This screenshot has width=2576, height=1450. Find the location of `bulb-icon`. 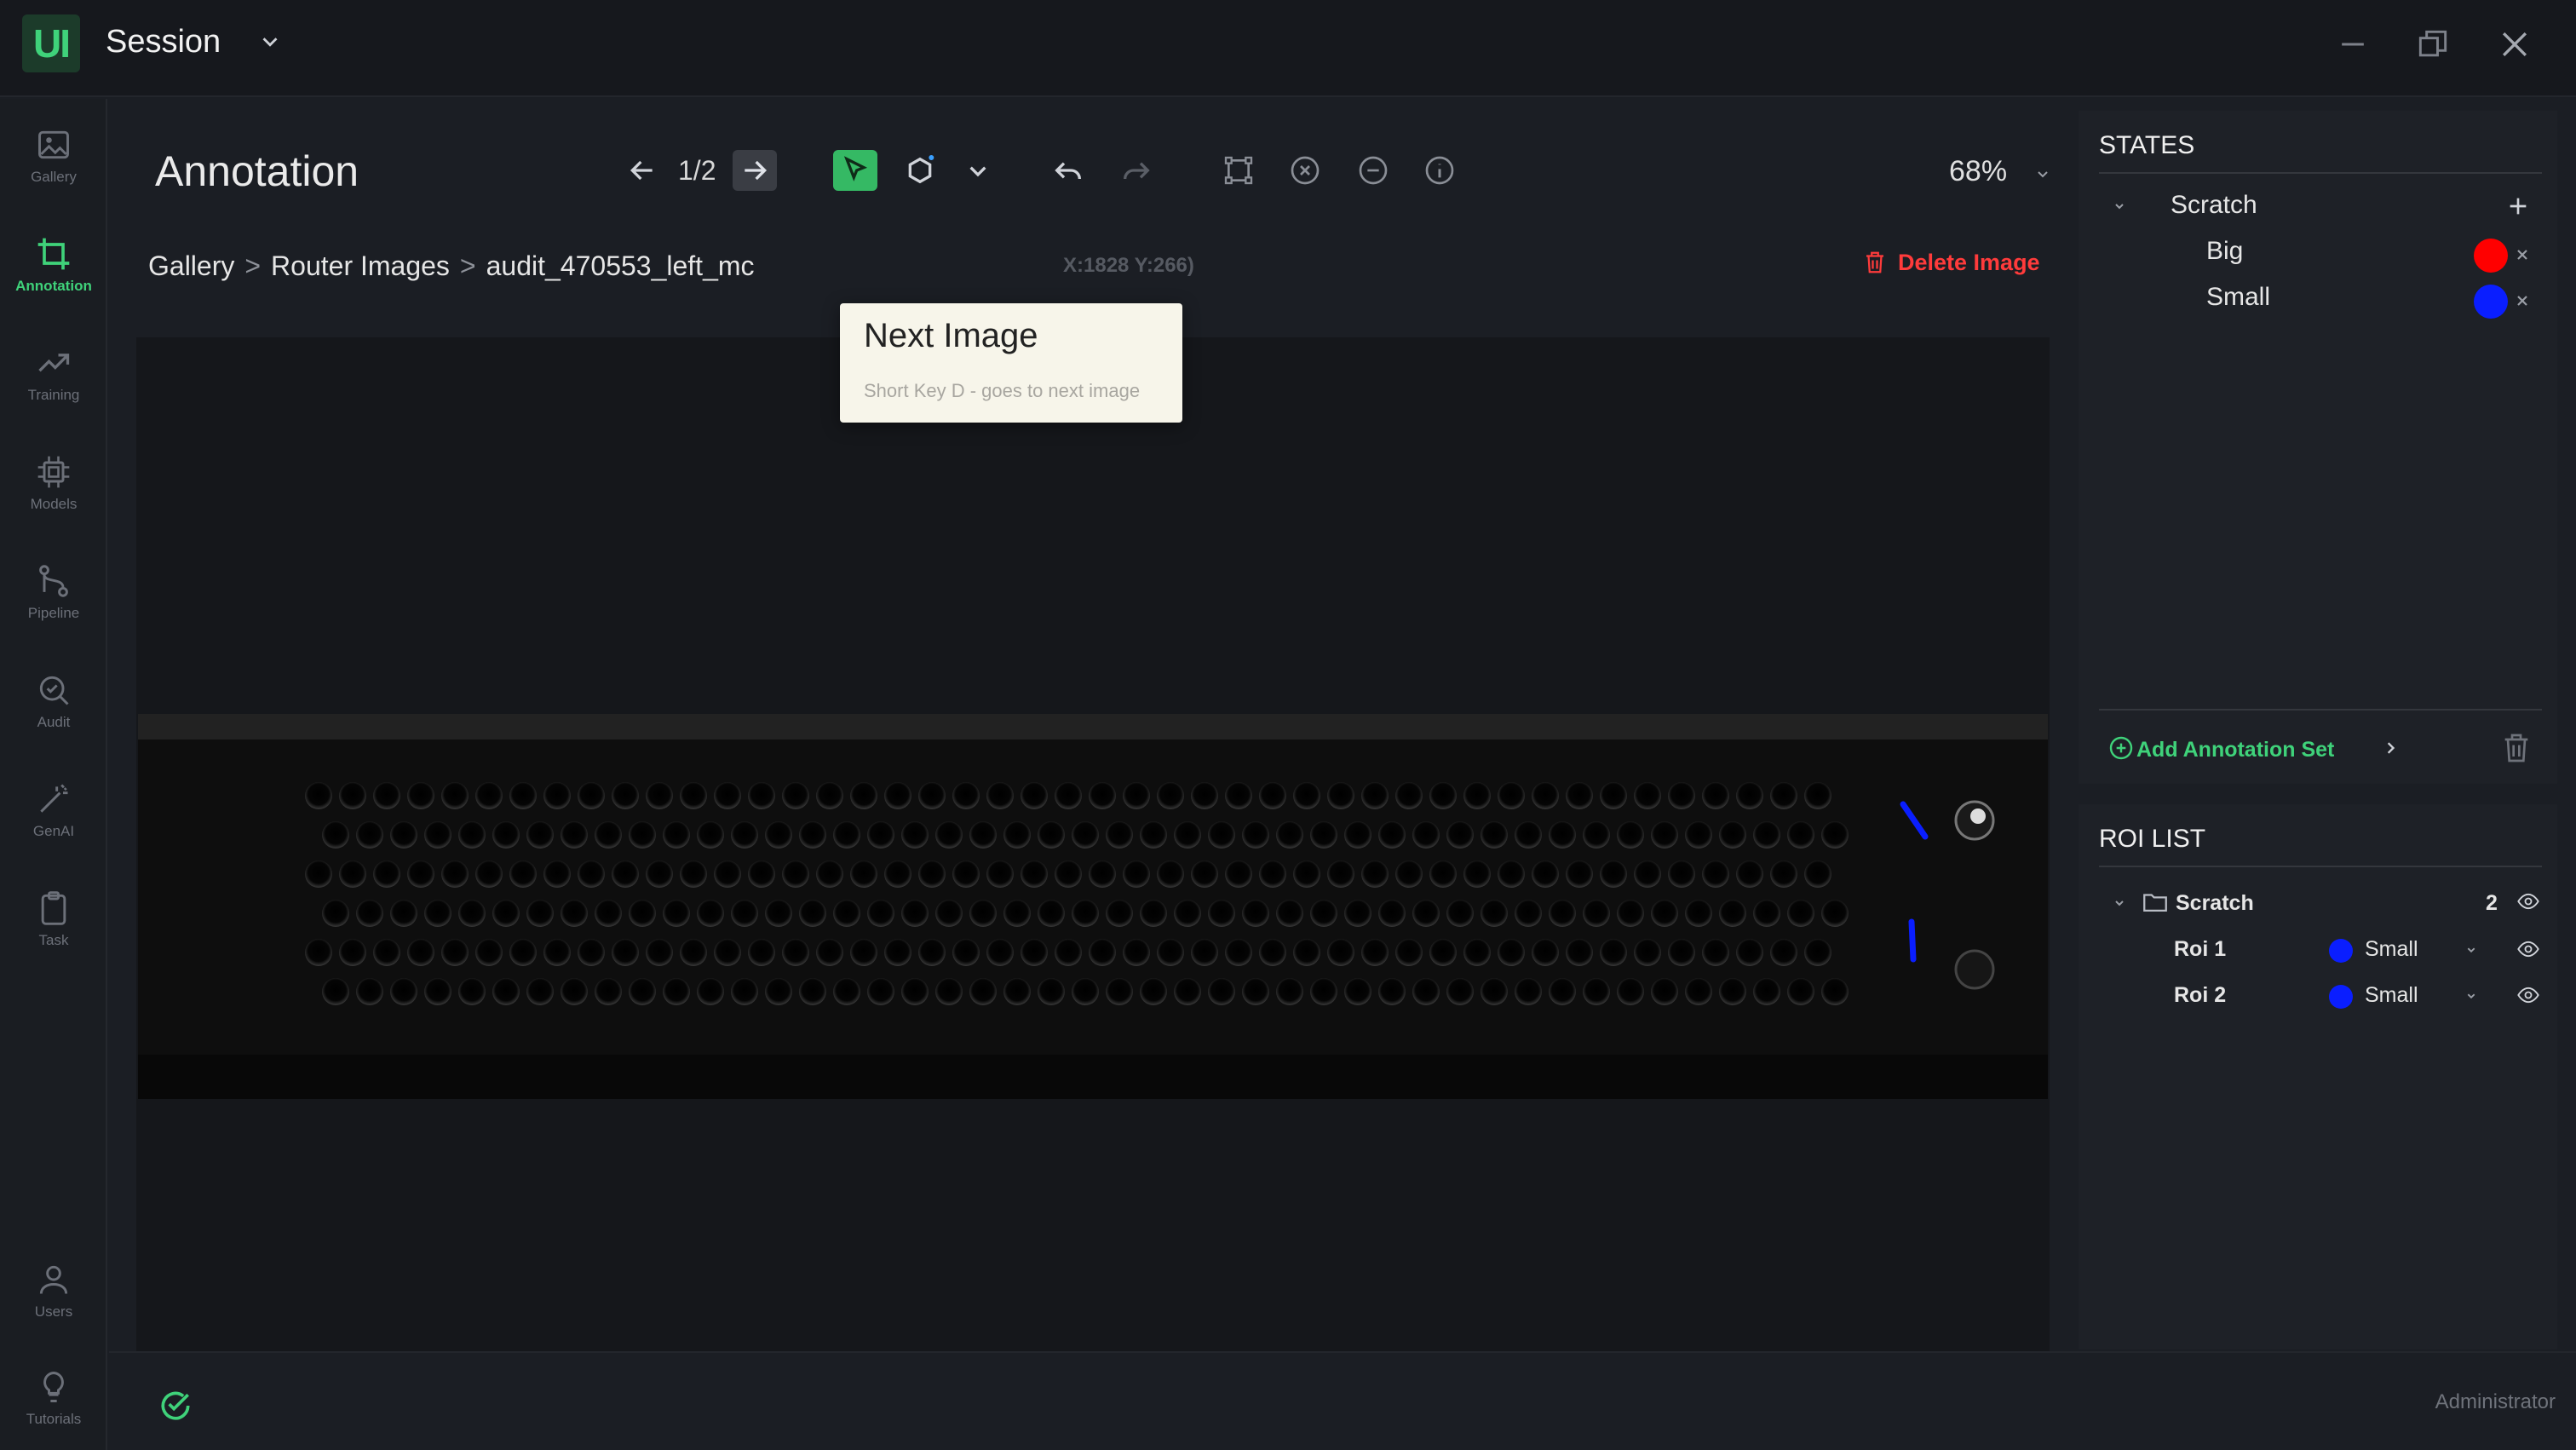

bulb-icon is located at coordinates (54, 1387).